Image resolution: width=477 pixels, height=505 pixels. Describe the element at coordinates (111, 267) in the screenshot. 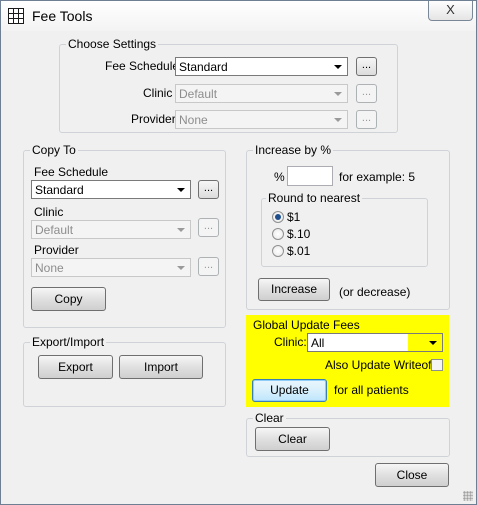

I see `copy-provider-select: None` at that location.